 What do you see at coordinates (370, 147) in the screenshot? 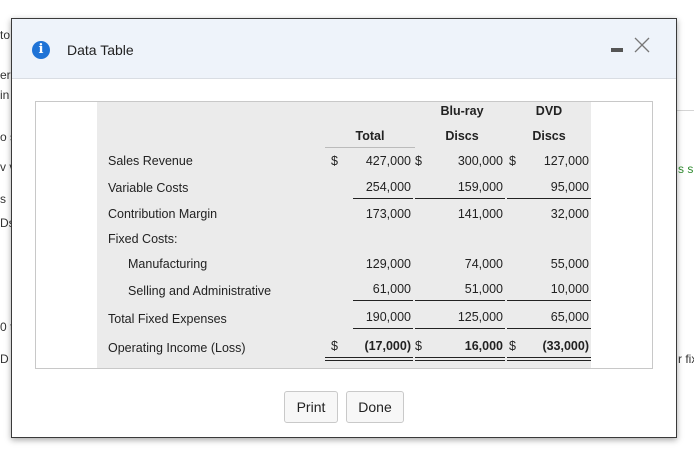
I see `header-underline` at bounding box center [370, 147].